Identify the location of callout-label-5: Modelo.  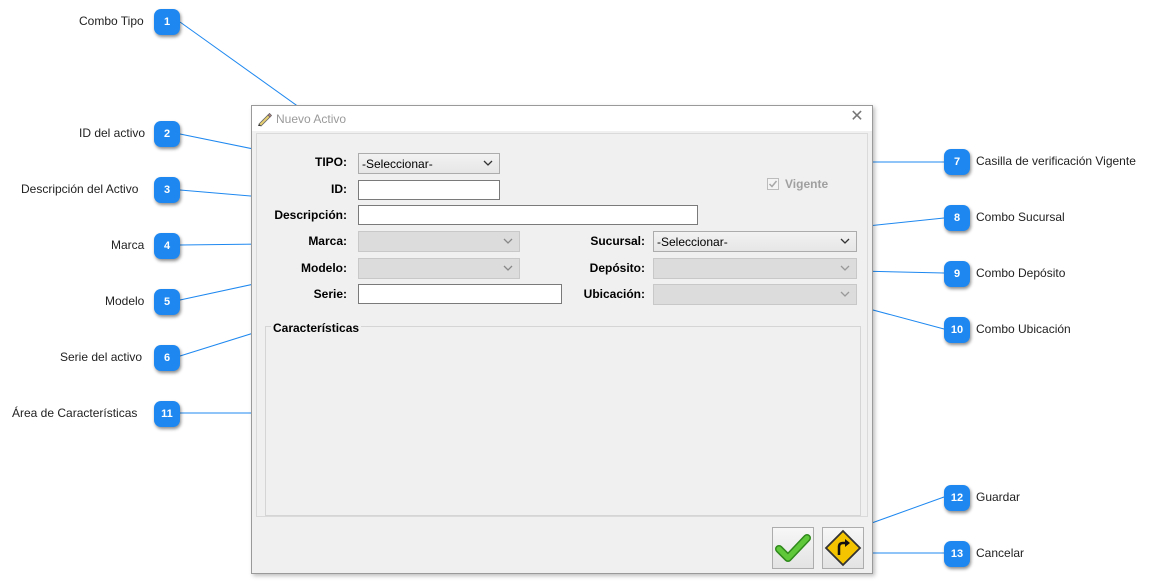
(125, 301).